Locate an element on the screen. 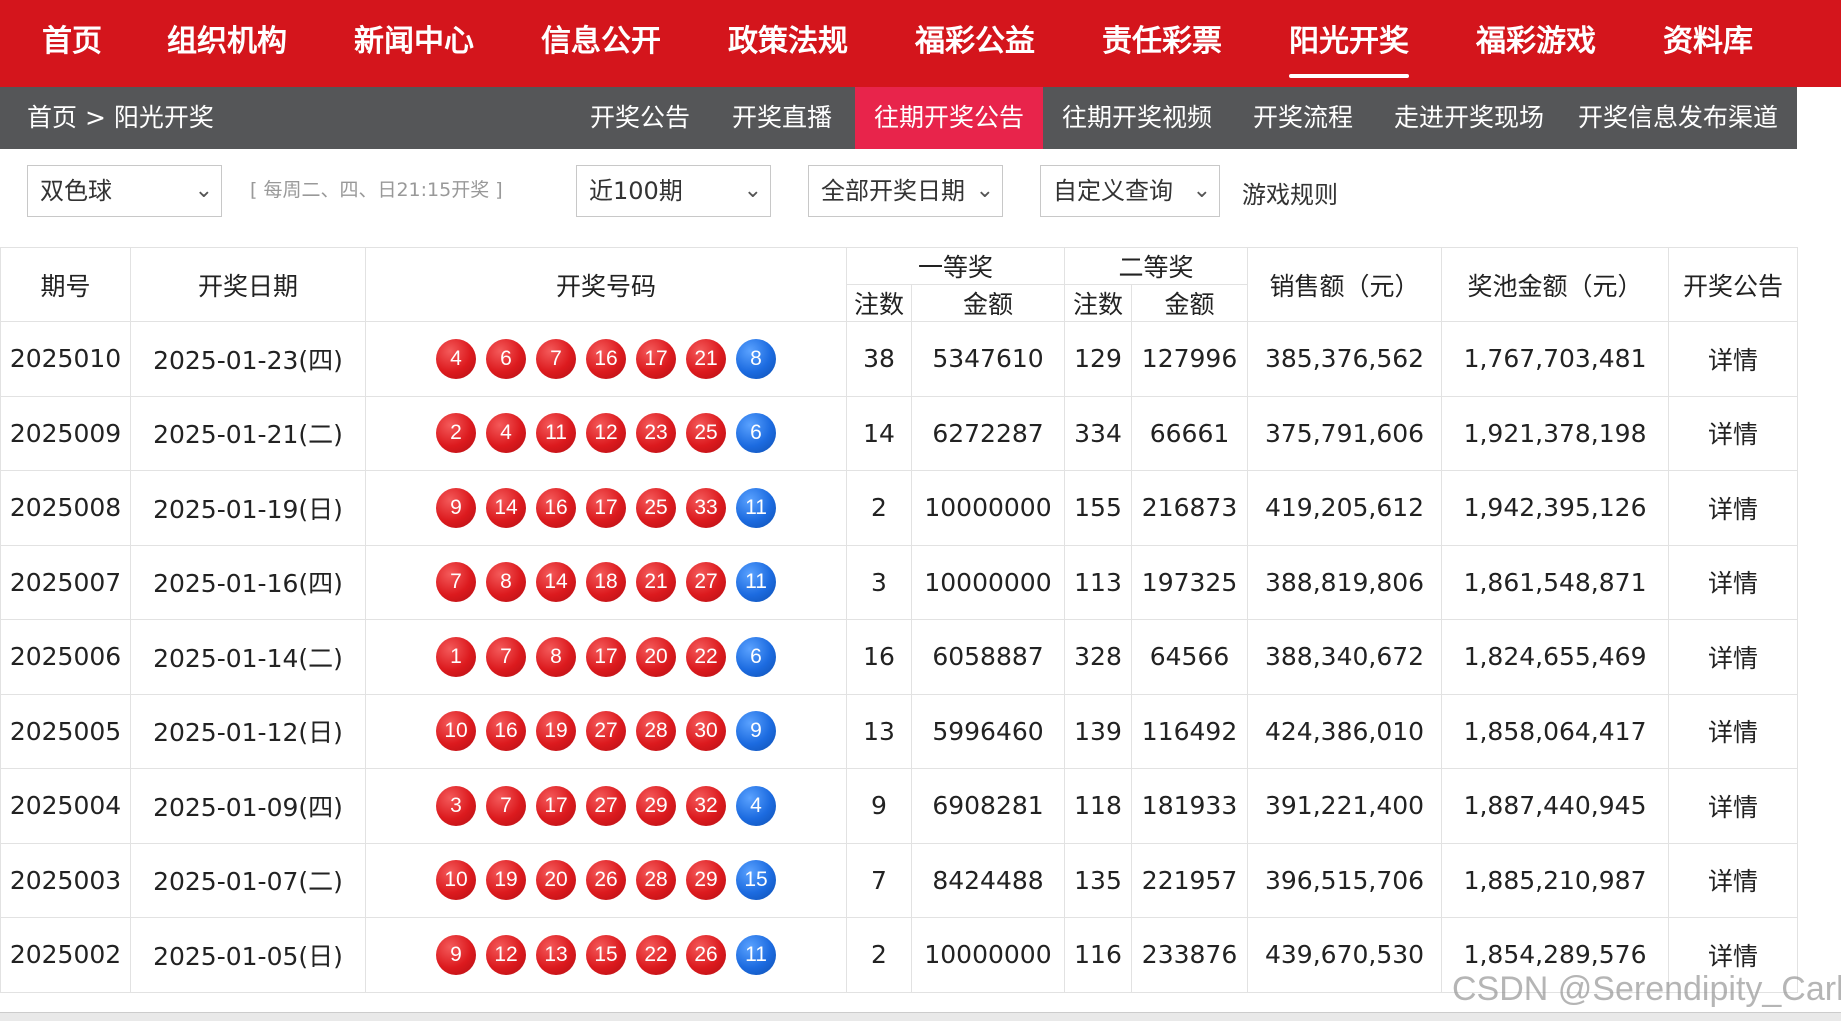 The width and height of the screenshot is (1841, 1021). nav-organization: 组织机构 is located at coordinates (227, 43).